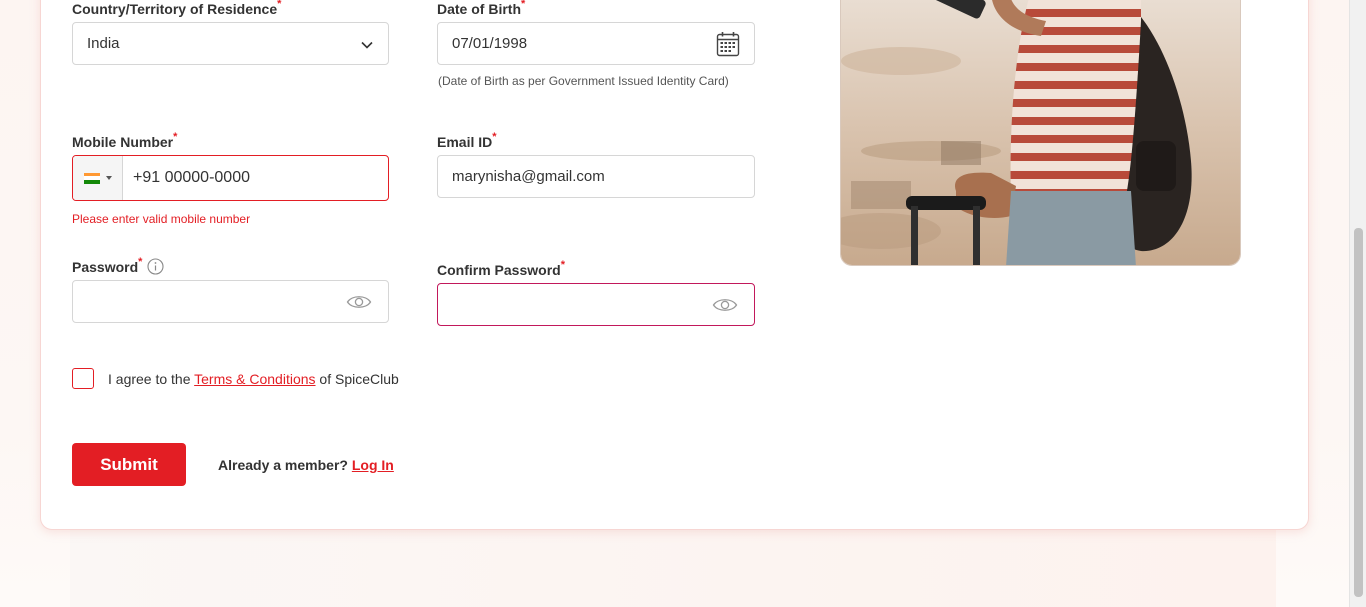  What do you see at coordinates (91, 178) in the screenshot?
I see `india-flag-icon` at bounding box center [91, 178].